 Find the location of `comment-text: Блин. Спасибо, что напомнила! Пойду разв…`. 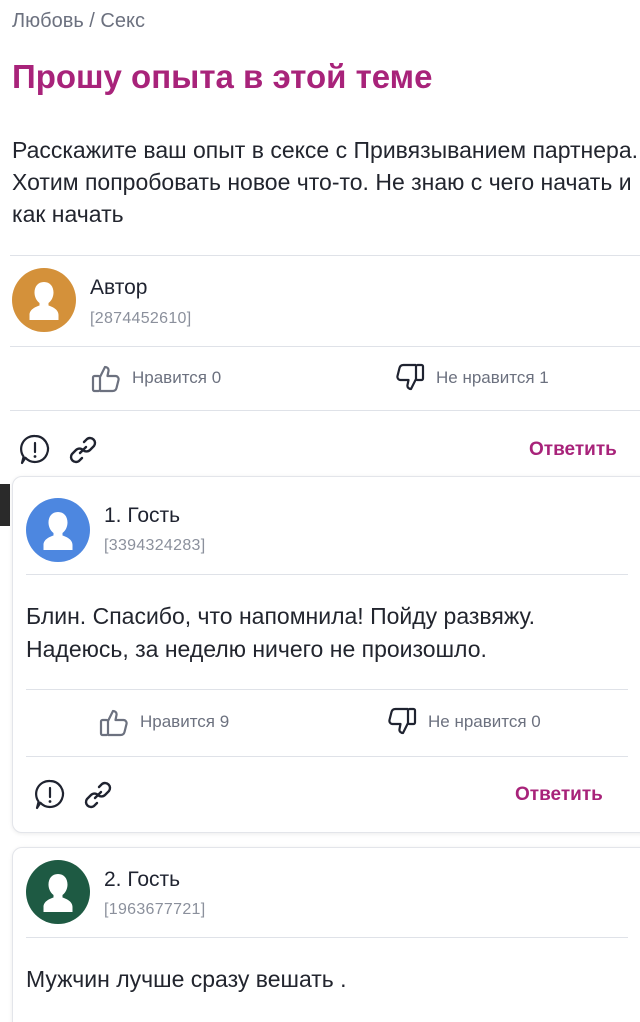

comment-text: Блин. Спасибо, что напомнила! Пойду разв… is located at coordinates (281, 632).